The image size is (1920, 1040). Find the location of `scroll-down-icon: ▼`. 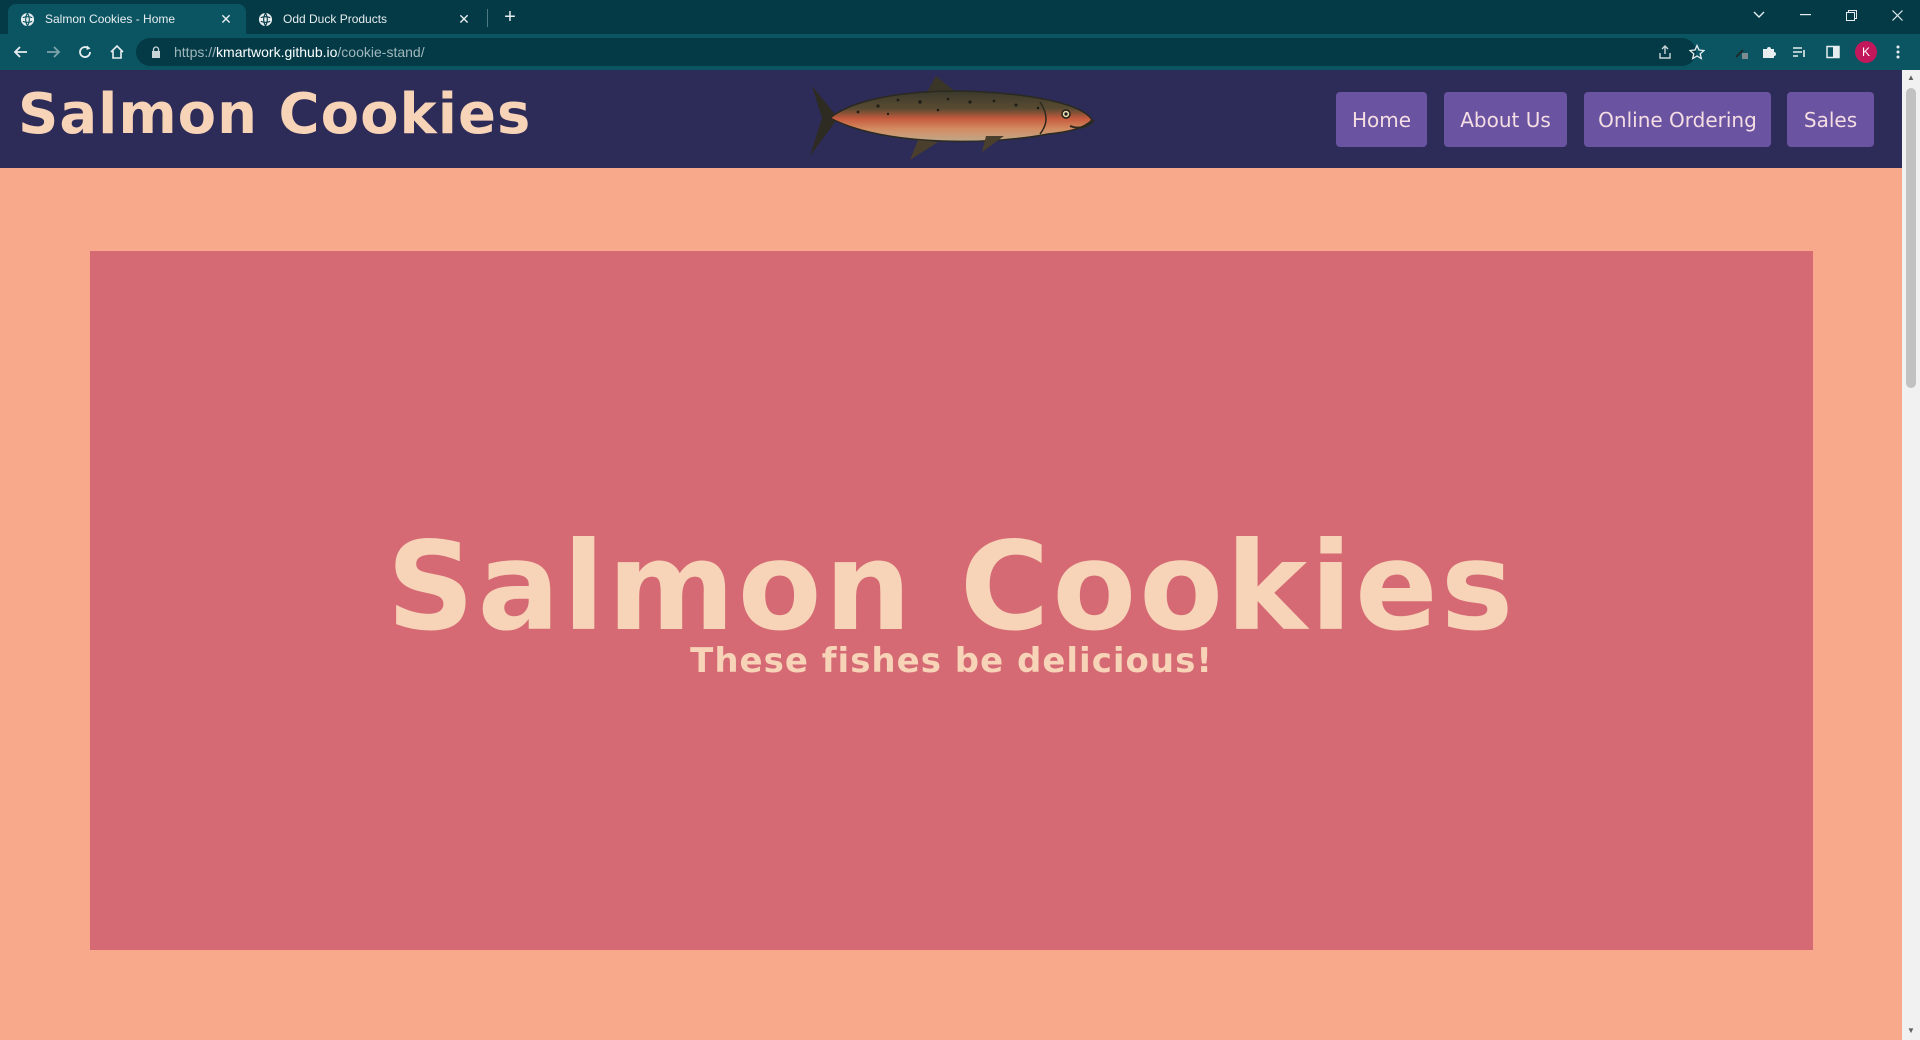

scroll-down-icon: ▼ is located at coordinates (1911, 1031).